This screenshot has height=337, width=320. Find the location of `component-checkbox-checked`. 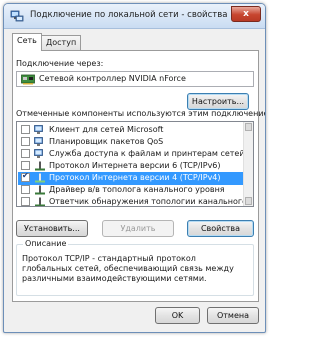

component-checkbox-checked is located at coordinates (25, 176).